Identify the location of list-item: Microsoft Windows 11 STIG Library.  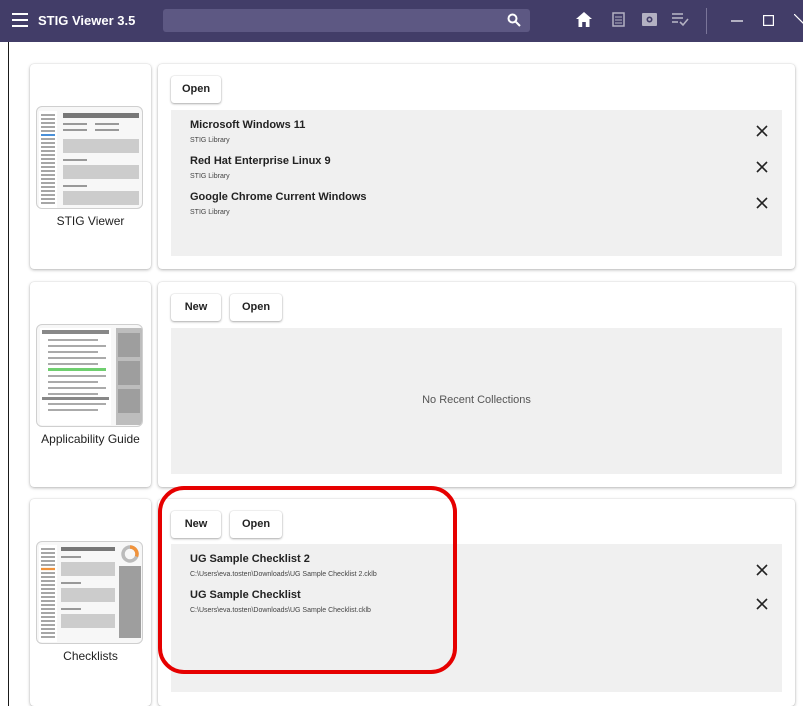
(486, 135).